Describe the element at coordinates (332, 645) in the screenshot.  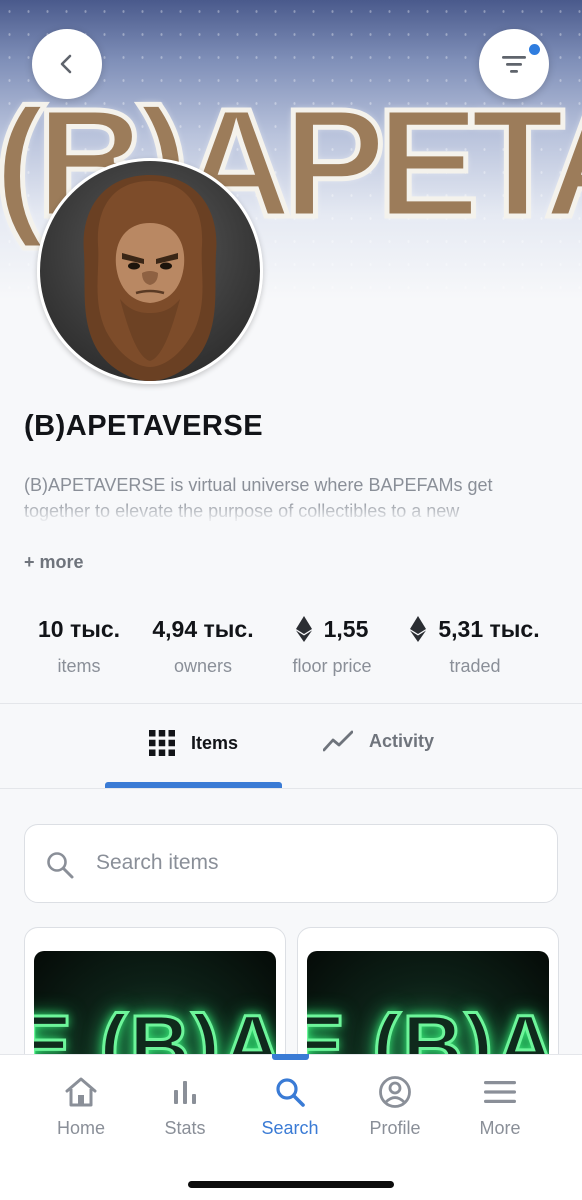
I see `stat-floor-price: 1,55 floor price` at that location.